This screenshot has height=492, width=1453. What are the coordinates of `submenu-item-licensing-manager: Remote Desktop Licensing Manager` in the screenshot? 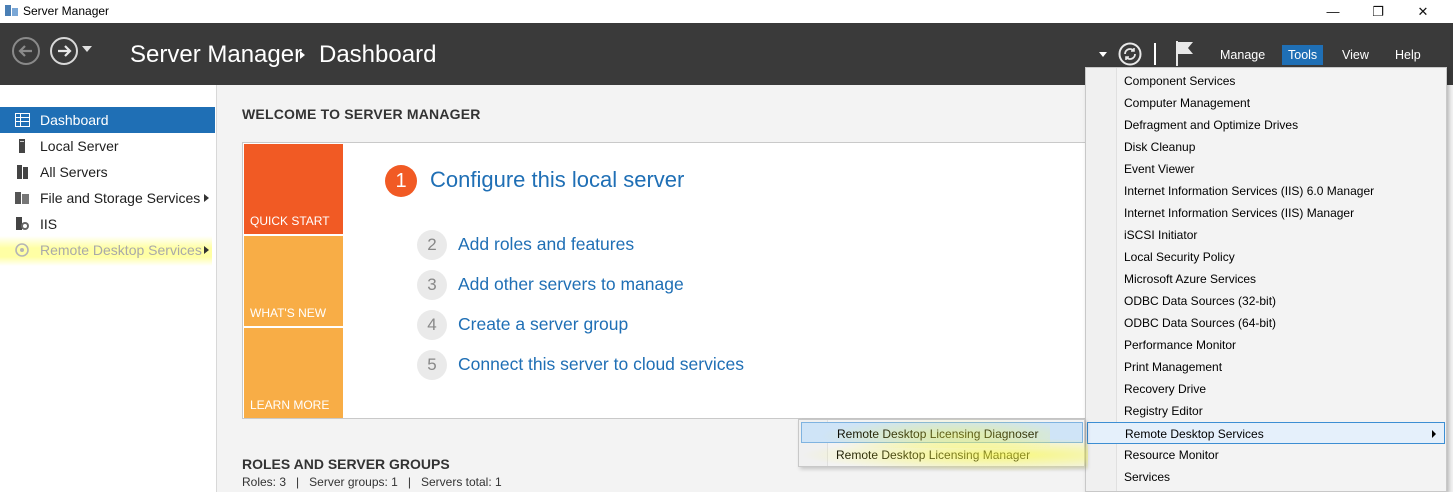 It's located at (942, 454).